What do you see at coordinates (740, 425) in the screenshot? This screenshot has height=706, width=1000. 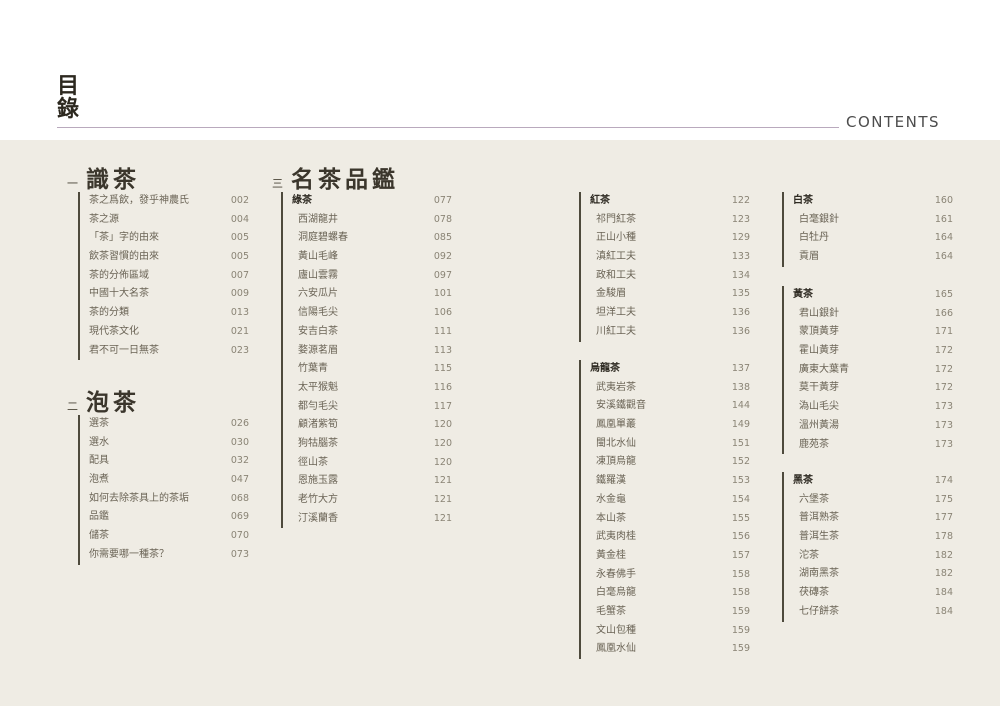 I see `toc-entry-page: 149` at bounding box center [740, 425].